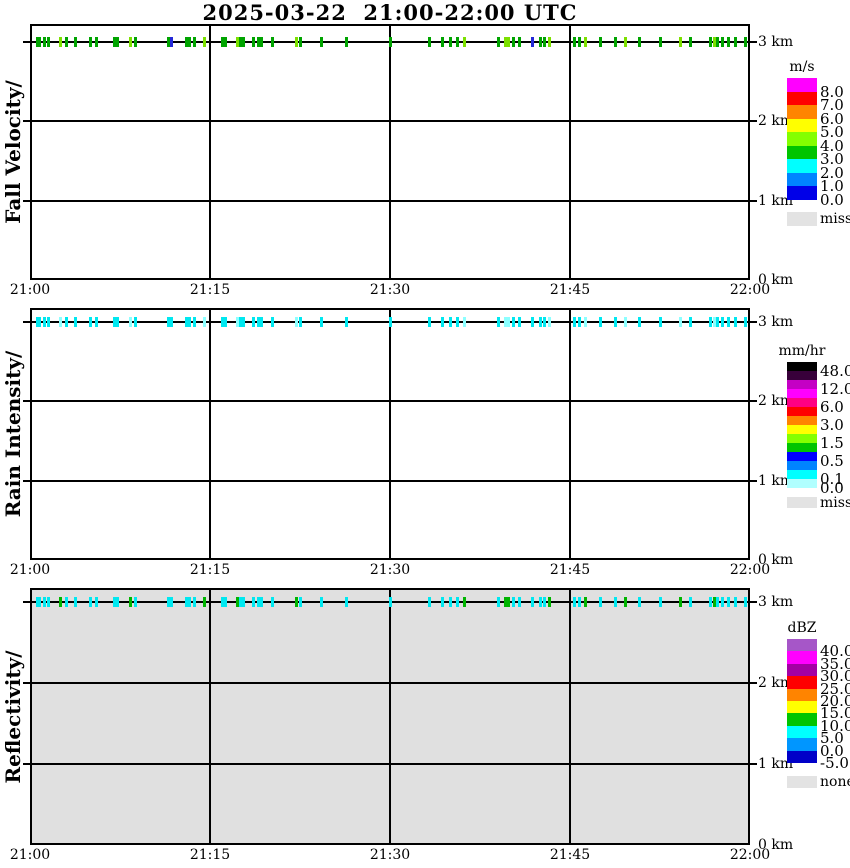  What do you see at coordinates (26, 41) in the screenshot?
I see `km-tick-left` at bounding box center [26, 41].